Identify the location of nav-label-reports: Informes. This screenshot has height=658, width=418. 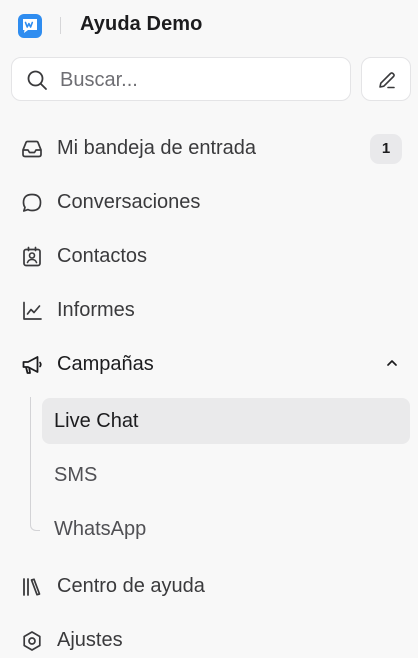
(96, 310).